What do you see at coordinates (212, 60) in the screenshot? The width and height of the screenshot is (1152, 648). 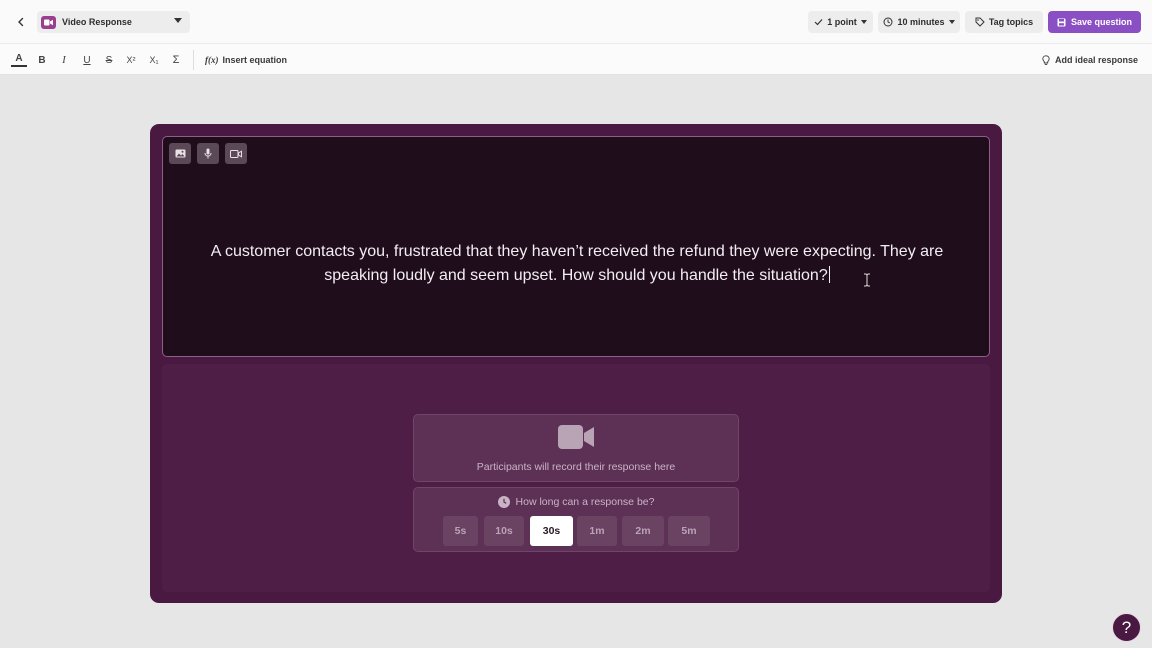 I see `function-icon: f(x)` at bounding box center [212, 60].